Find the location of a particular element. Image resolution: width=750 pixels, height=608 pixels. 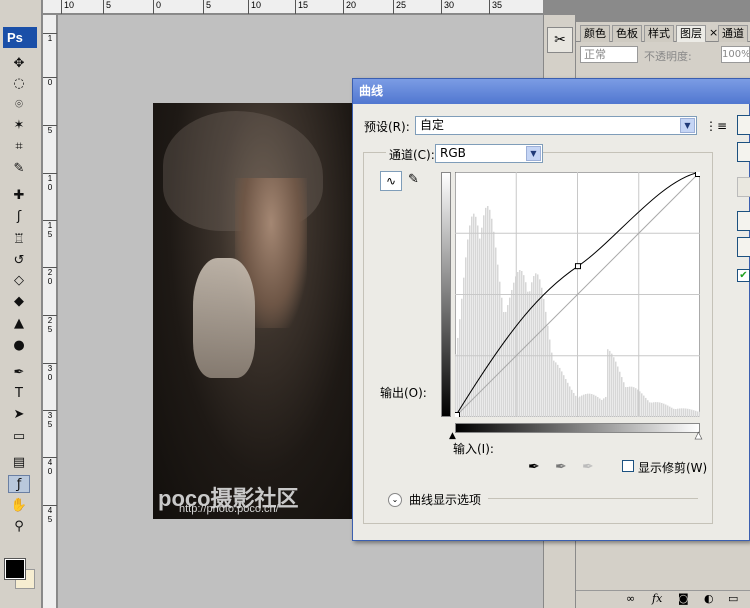

hand-icon: ✋ is located at coordinates (19, 506).